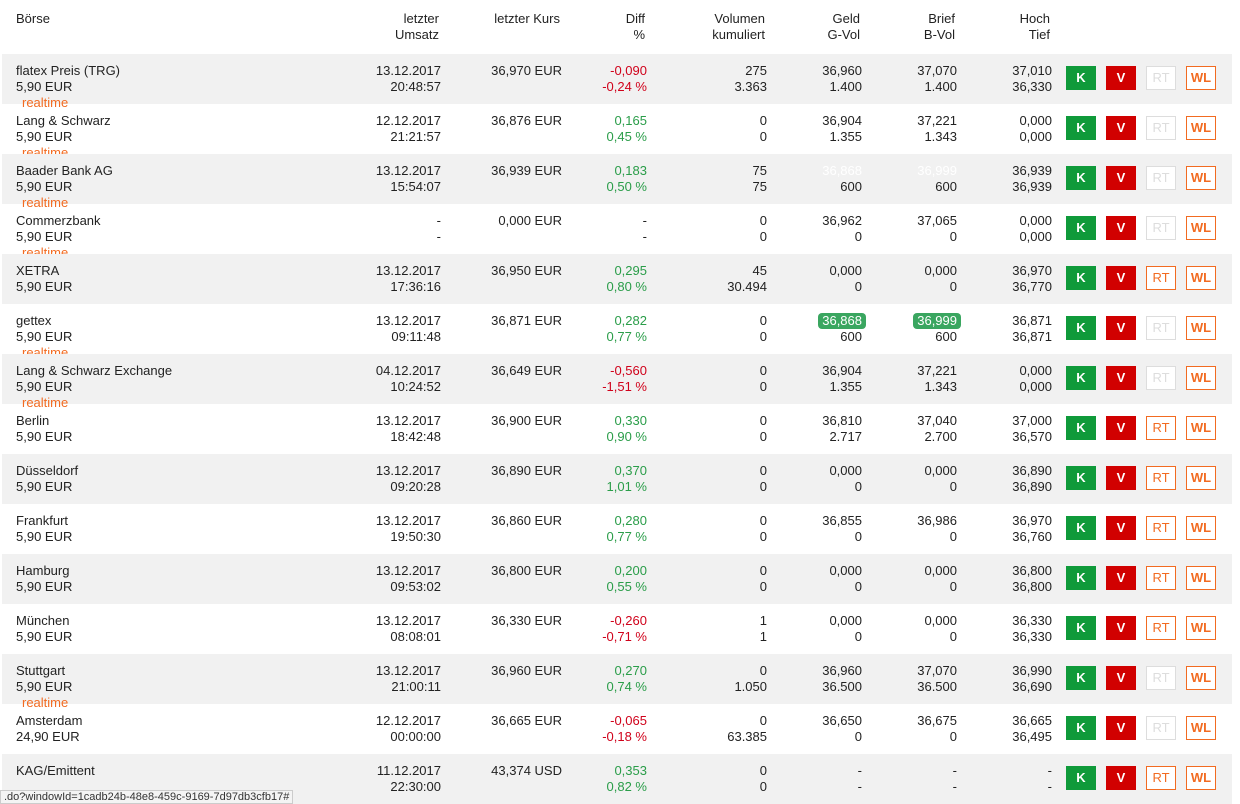 Image resolution: width=1240 pixels, height=804 pixels. I want to click on col-volumen: Volumen kumuliert, so click(738, 27).